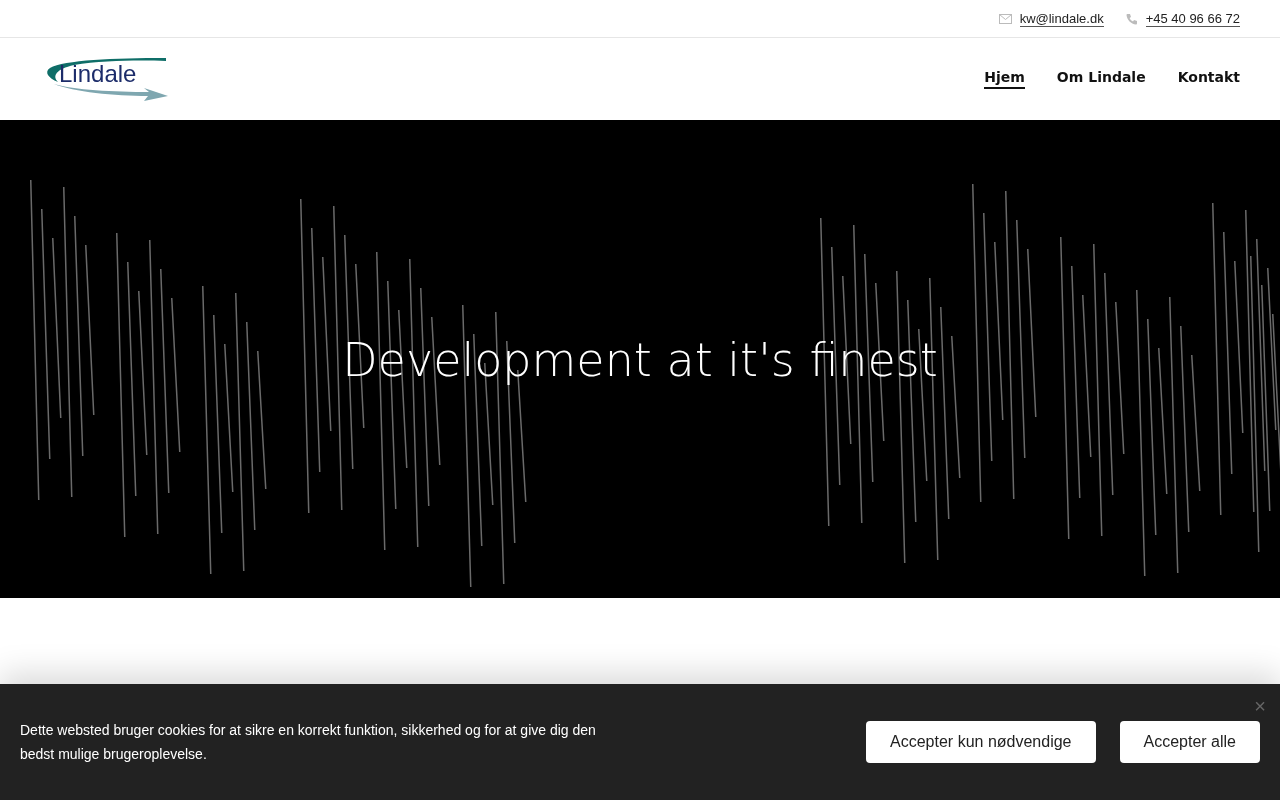 The width and height of the screenshot is (1280, 800). I want to click on email-link: kw@lindale.dk, so click(1061, 18).